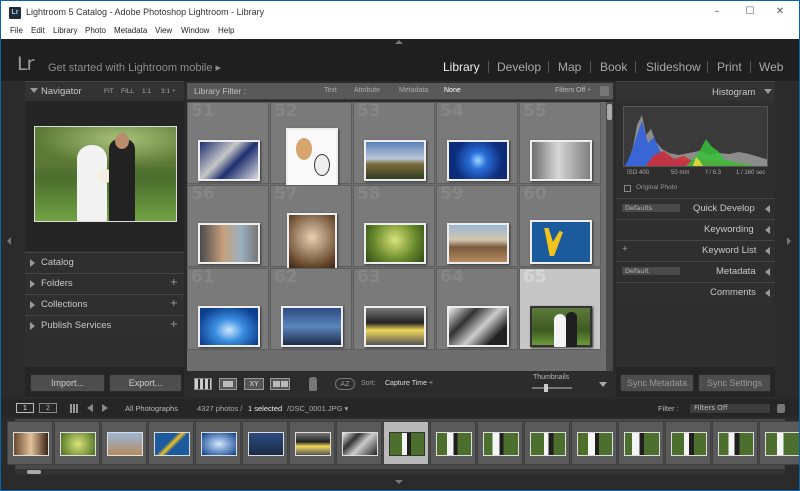  What do you see at coordinates (561, 242) in the screenshot?
I see `photo-thumbnail-jumper` at bounding box center [561, 242].